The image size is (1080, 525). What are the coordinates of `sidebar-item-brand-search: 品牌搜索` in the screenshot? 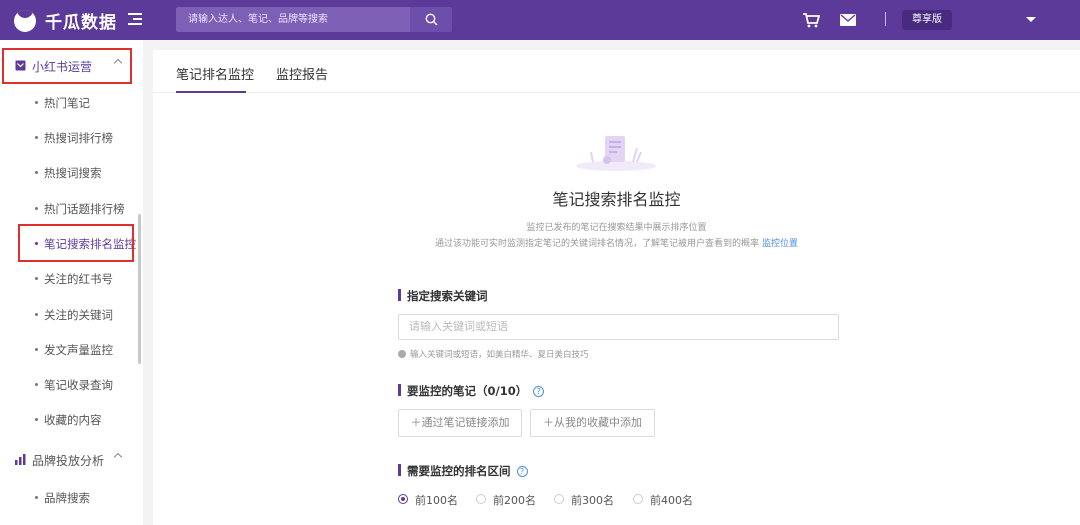 It's located at (71, 498).